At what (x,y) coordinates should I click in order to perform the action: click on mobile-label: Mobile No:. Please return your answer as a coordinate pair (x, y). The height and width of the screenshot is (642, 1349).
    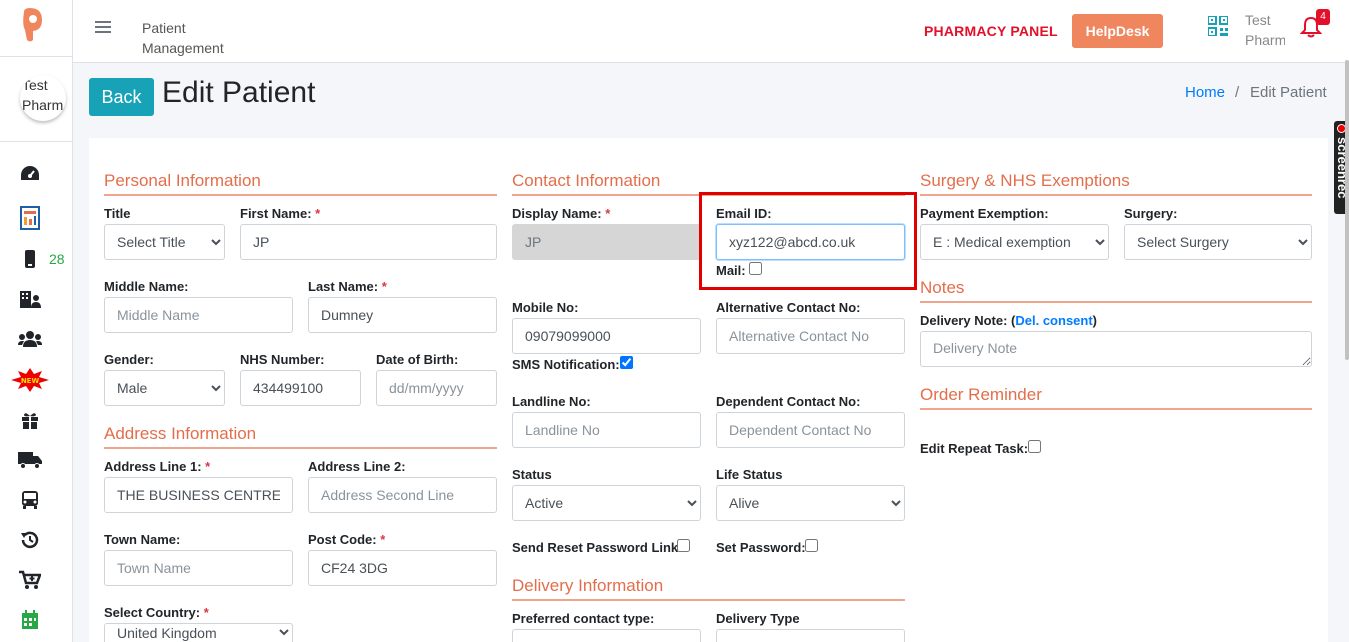
    Looking at the image, I should click on (545, 307).